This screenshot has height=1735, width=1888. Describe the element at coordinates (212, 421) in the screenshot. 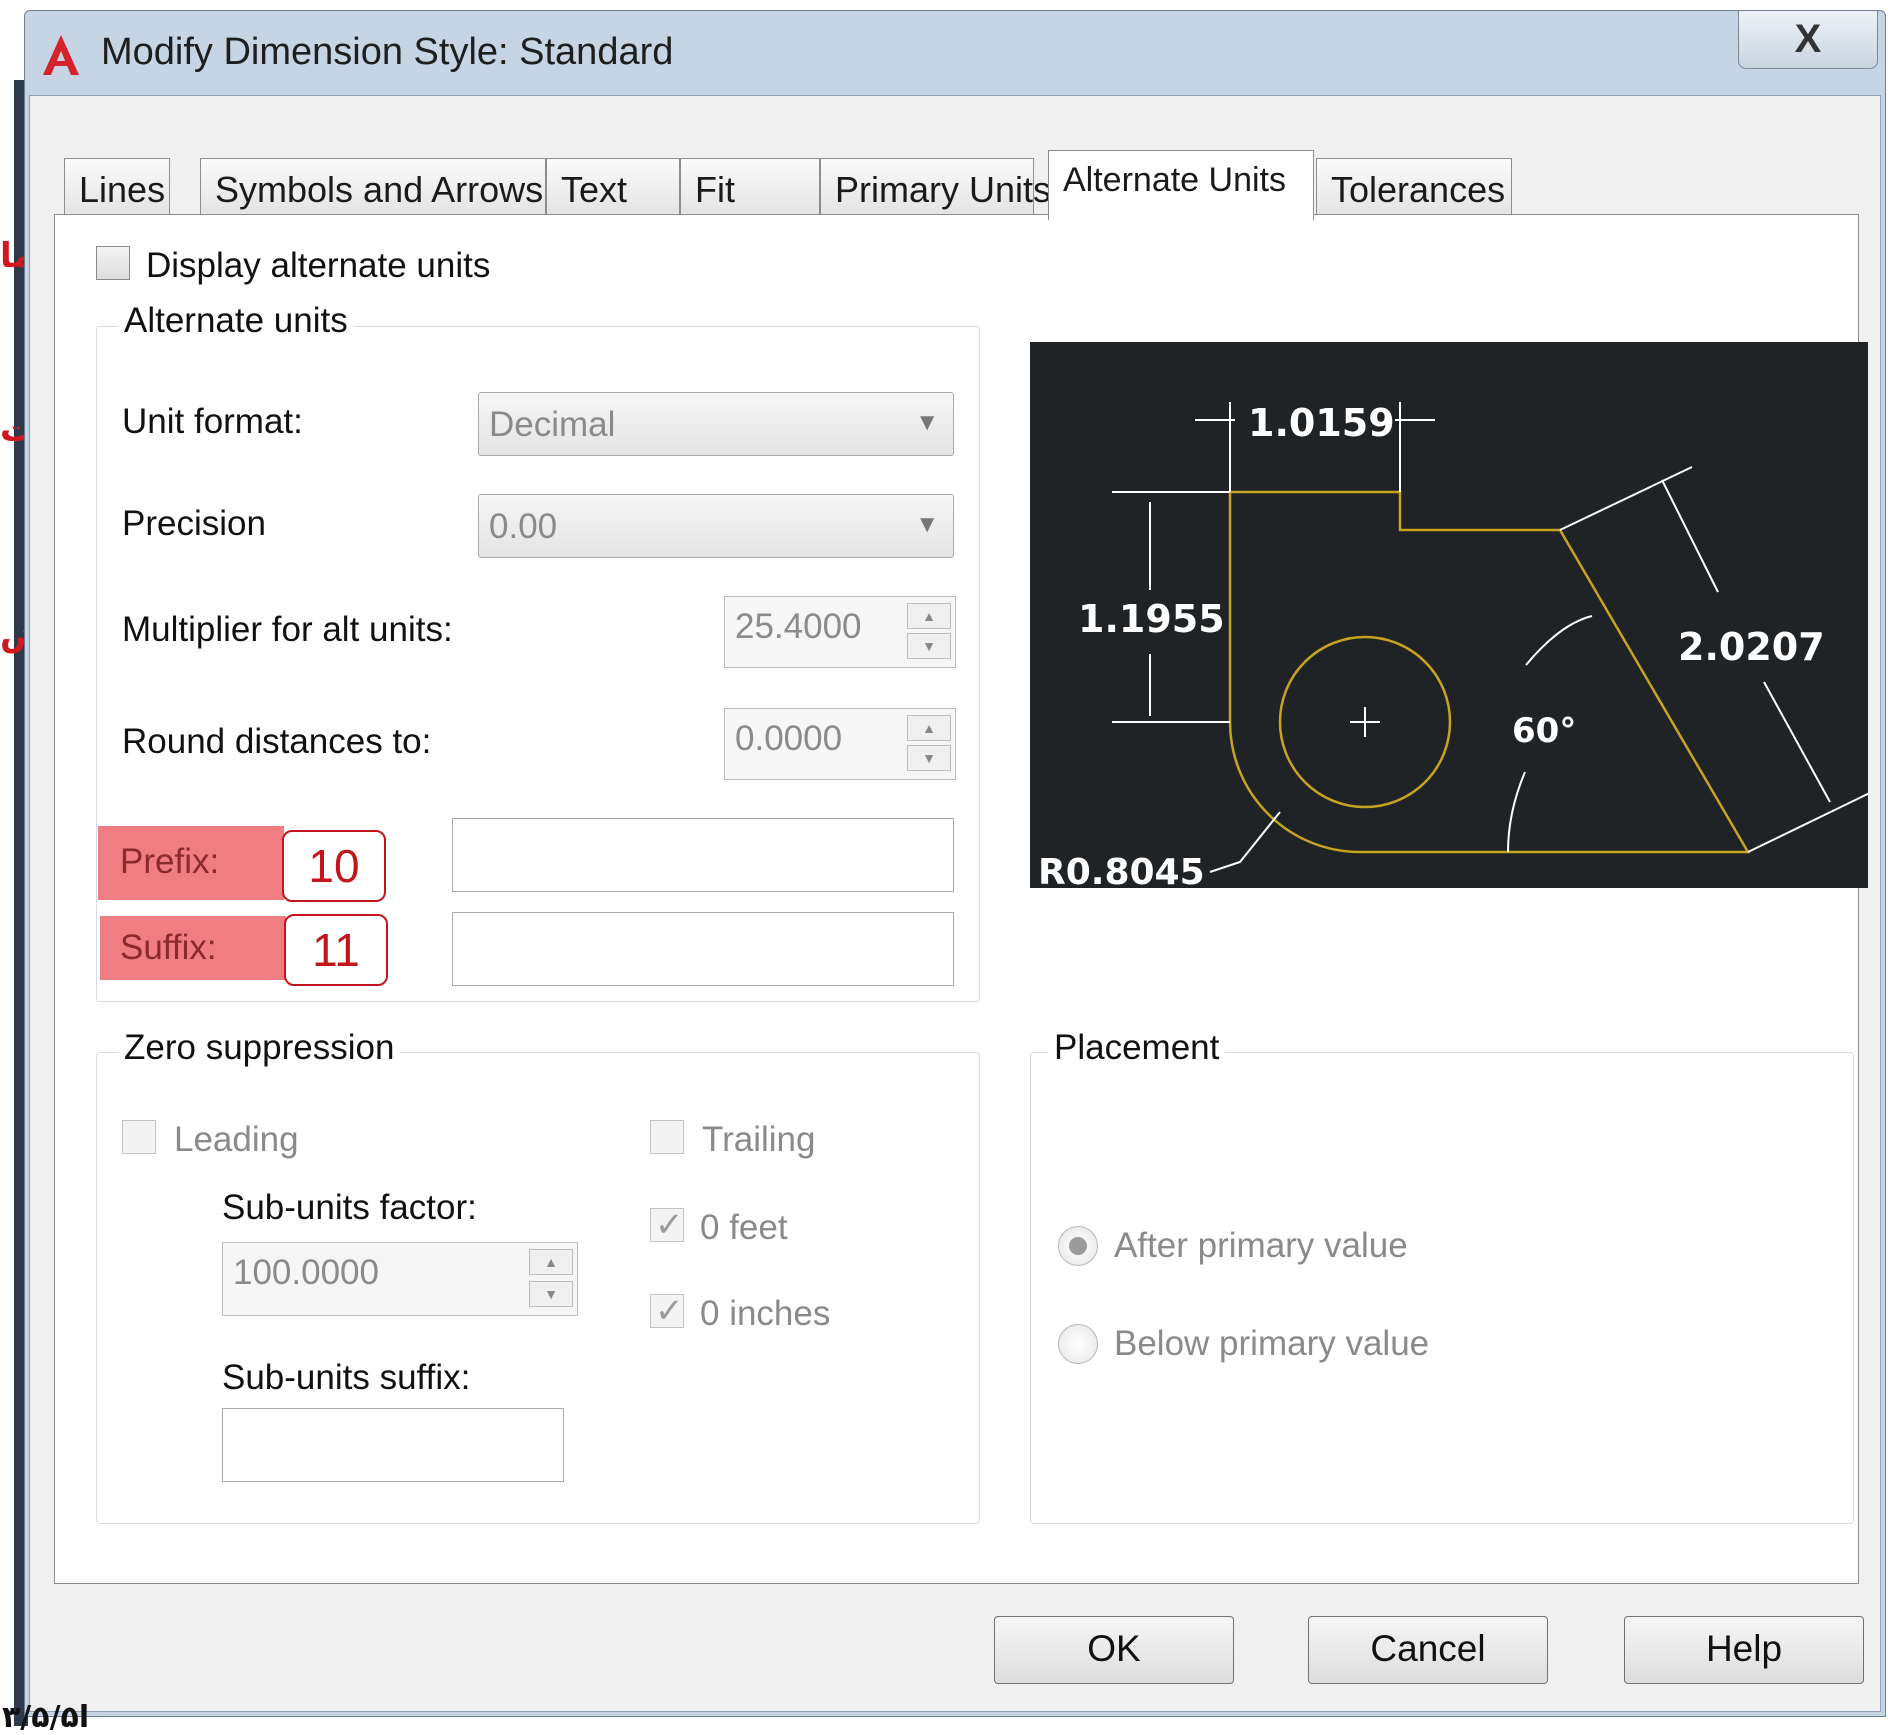

I see `unit-format-label: Unit format:` at that location.